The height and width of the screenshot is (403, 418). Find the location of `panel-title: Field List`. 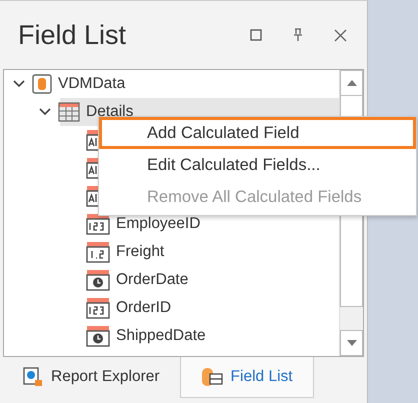

panel-title: Field List is located at coordinates (72, 35).